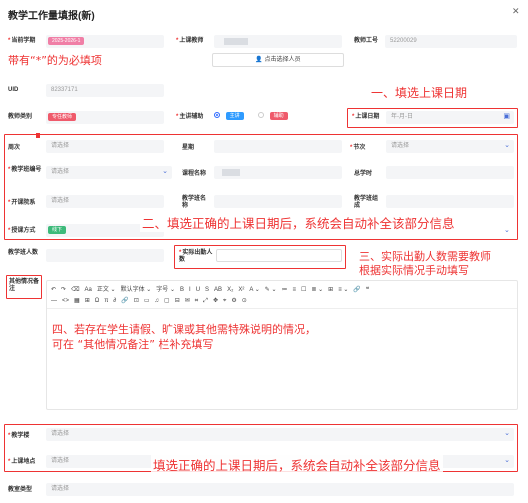 This screenshot has height=503, width=528. Describe the element at coordinates (106, 301) in the screenshot. I see `editor-row2-tool-5-icon: π` at that location.